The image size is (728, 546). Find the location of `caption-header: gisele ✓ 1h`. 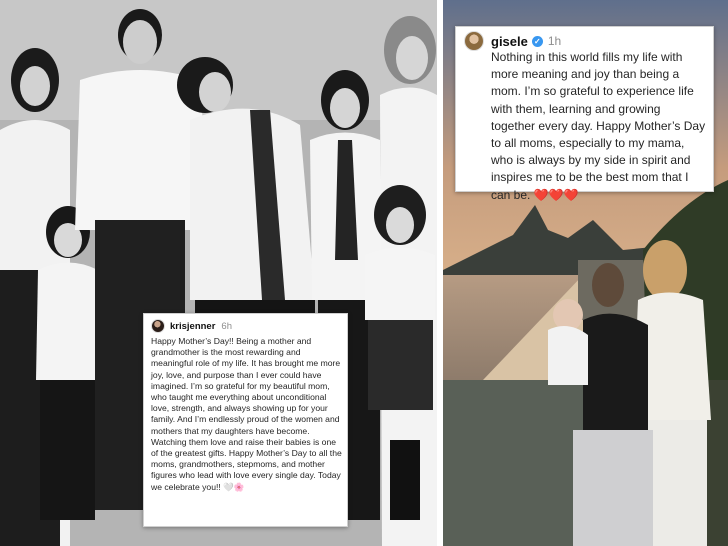

caption-header: gisele ✓ 1h is located at coordinates (512, 41).